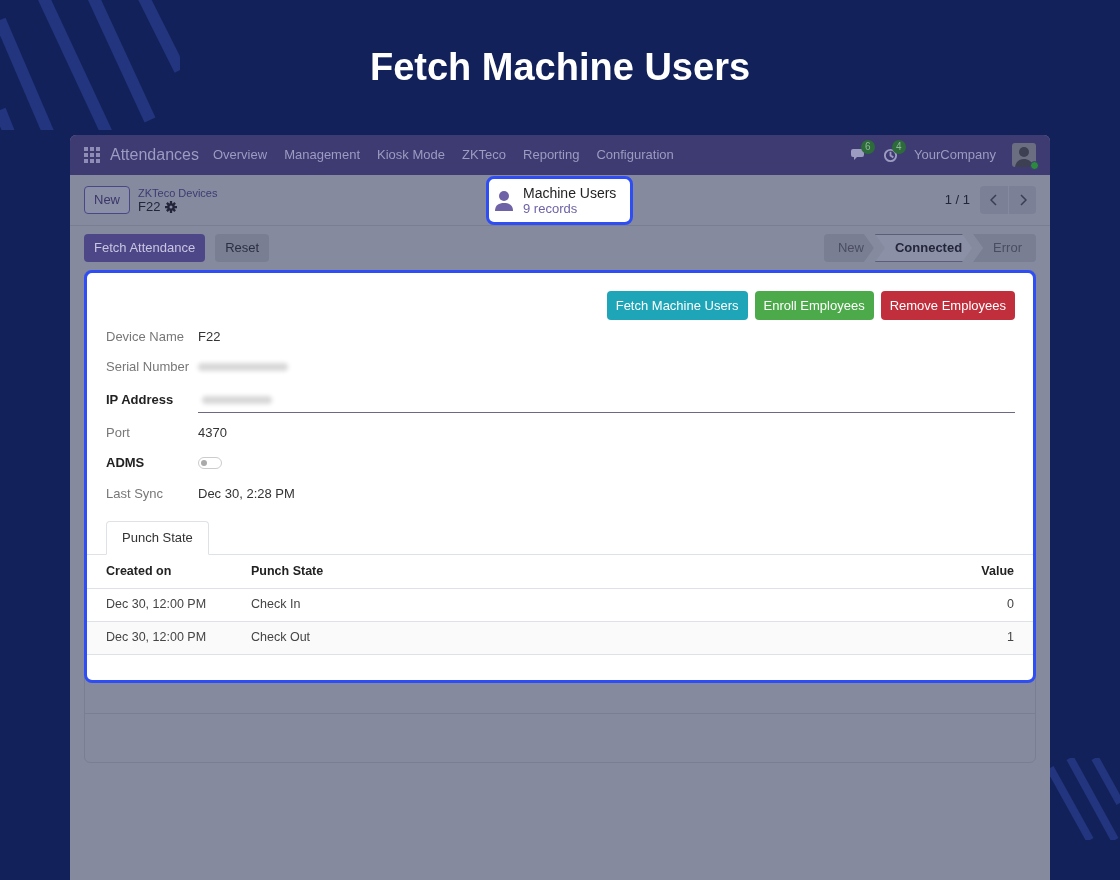 Image resolution: width=1120 pixels, height=880 pixels. I want to click on action-button: Fetch Machine Users, so click(677, 305).